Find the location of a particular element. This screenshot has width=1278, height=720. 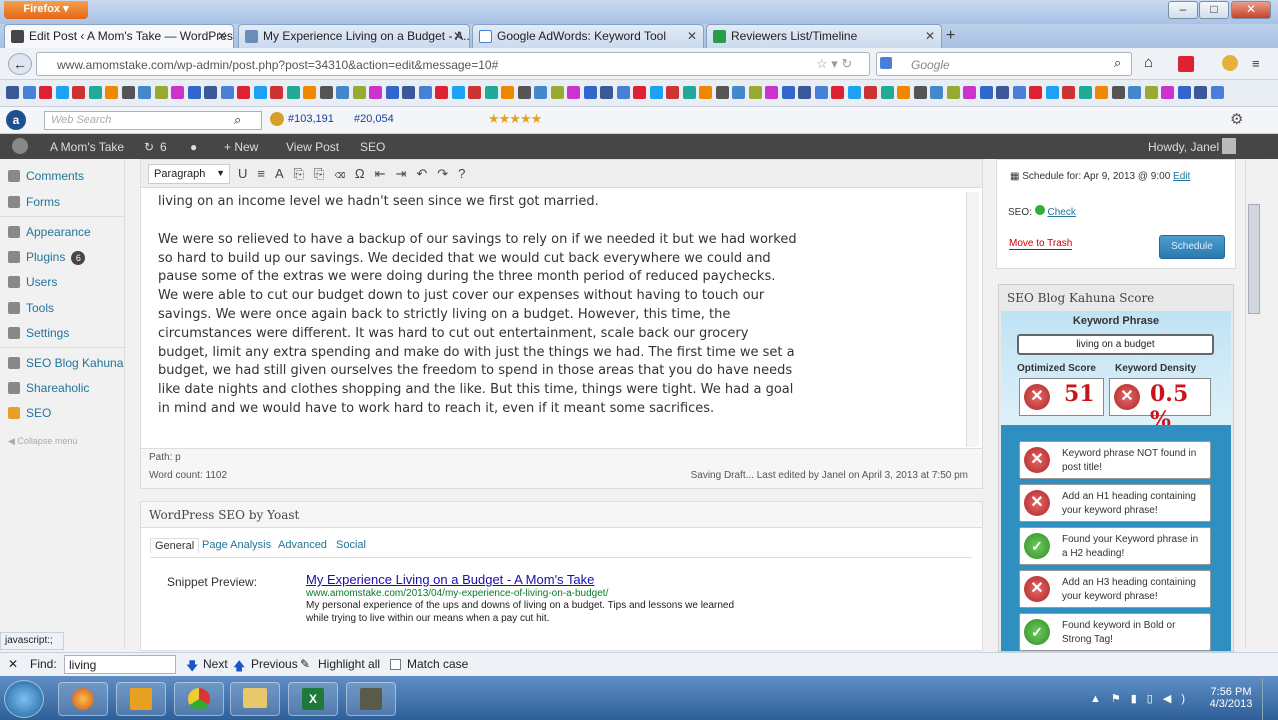

taskbar-app is located at coordinates (371, 699).